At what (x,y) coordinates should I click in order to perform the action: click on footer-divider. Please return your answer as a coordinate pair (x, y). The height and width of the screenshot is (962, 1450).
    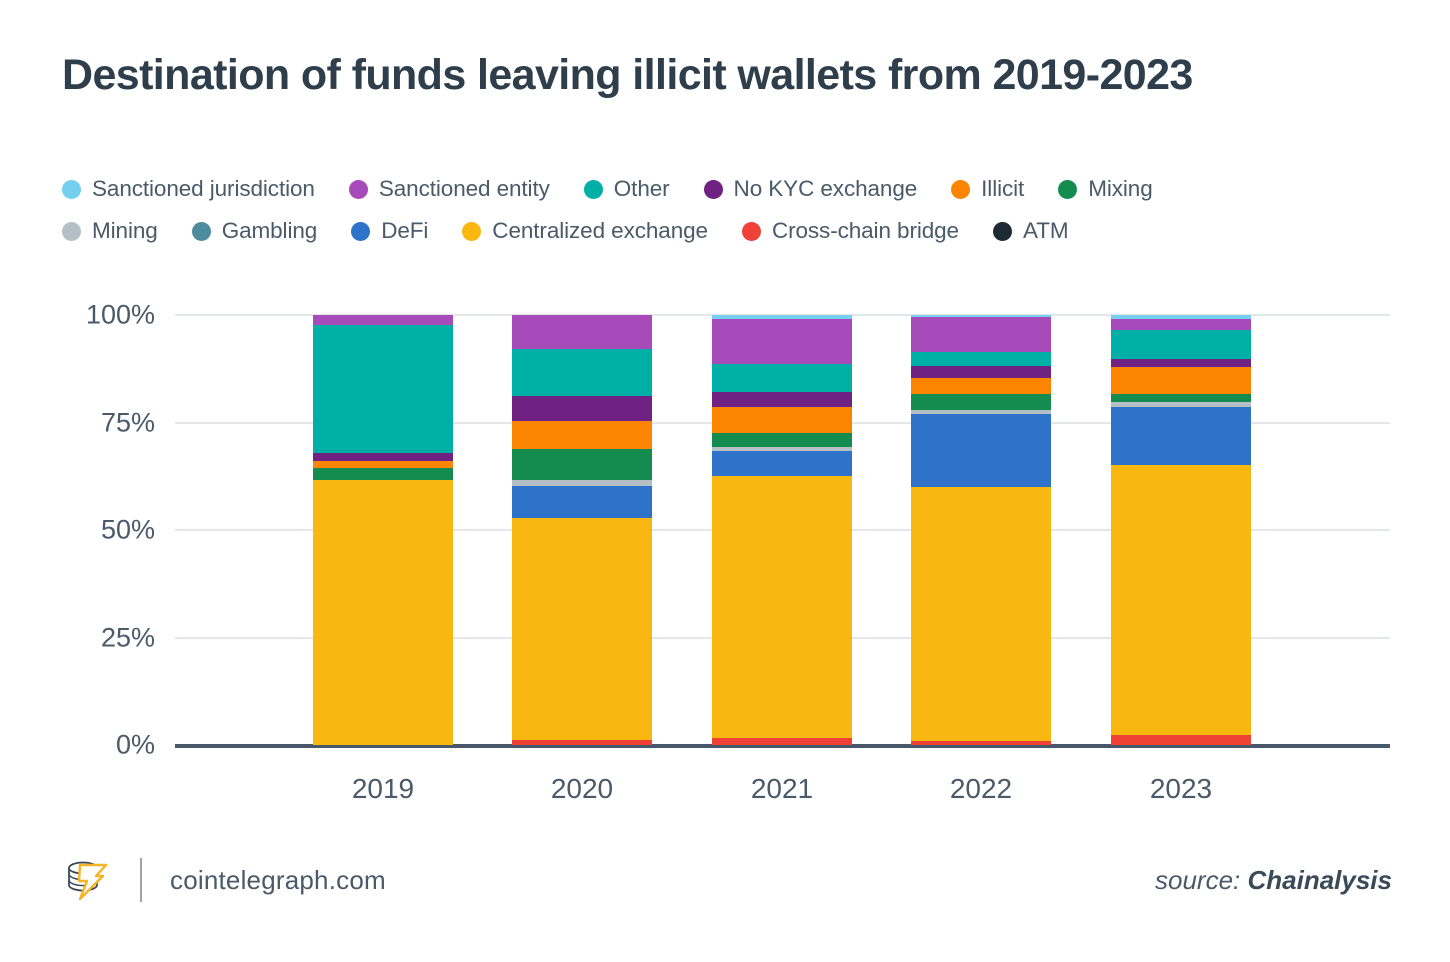
    Looking at the image, I should click on (141, 880).